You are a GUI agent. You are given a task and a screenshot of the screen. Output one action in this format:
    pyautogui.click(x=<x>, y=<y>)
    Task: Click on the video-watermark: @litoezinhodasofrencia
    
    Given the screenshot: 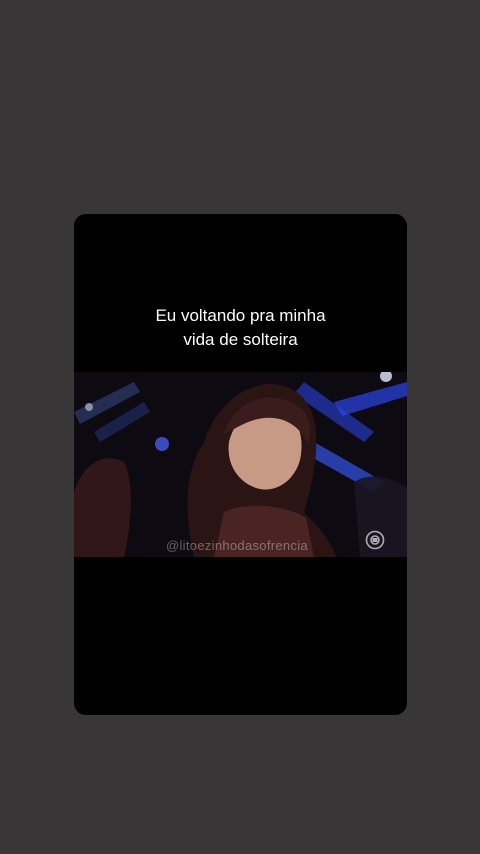 What is the action you would take?
    pyautogui.click(x=237, y=545)
    